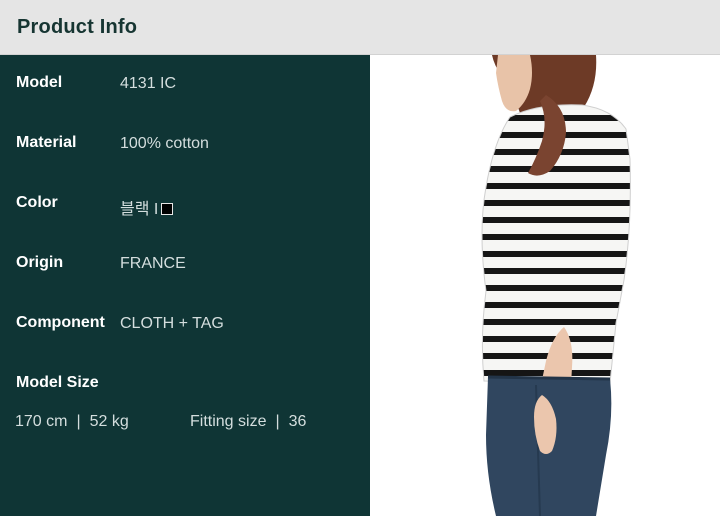 This screenshot has width=720, height=516. I want to click on spec-value: FRANCE, so click(153, 263).